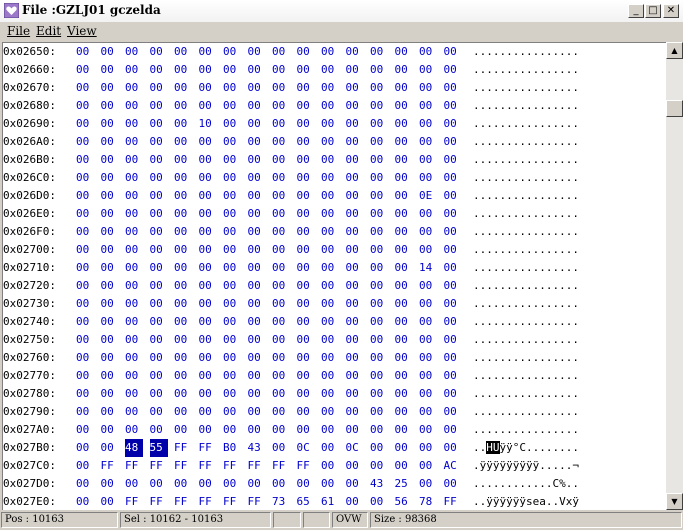  Describe the element at coordinates (330, 502) in the screenshot. I see `hex-byte: 61` at that location.